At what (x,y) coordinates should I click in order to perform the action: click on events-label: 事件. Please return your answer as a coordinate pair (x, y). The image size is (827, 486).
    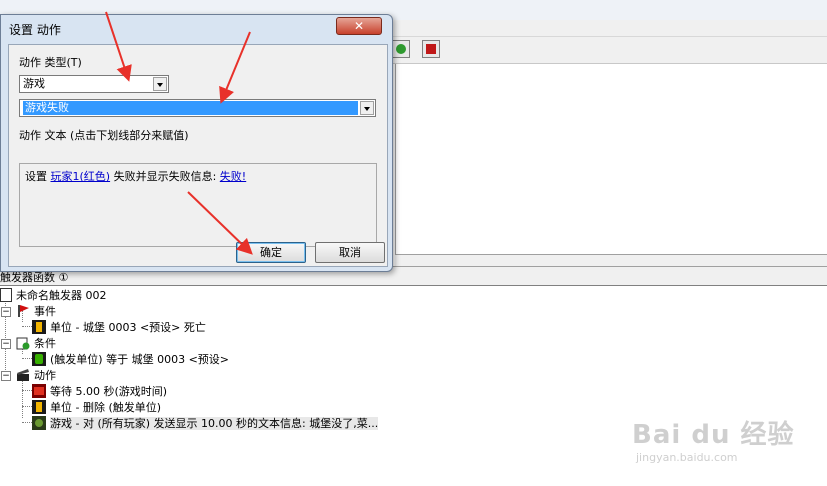
    Looking at the image, I should click on (45, 311).